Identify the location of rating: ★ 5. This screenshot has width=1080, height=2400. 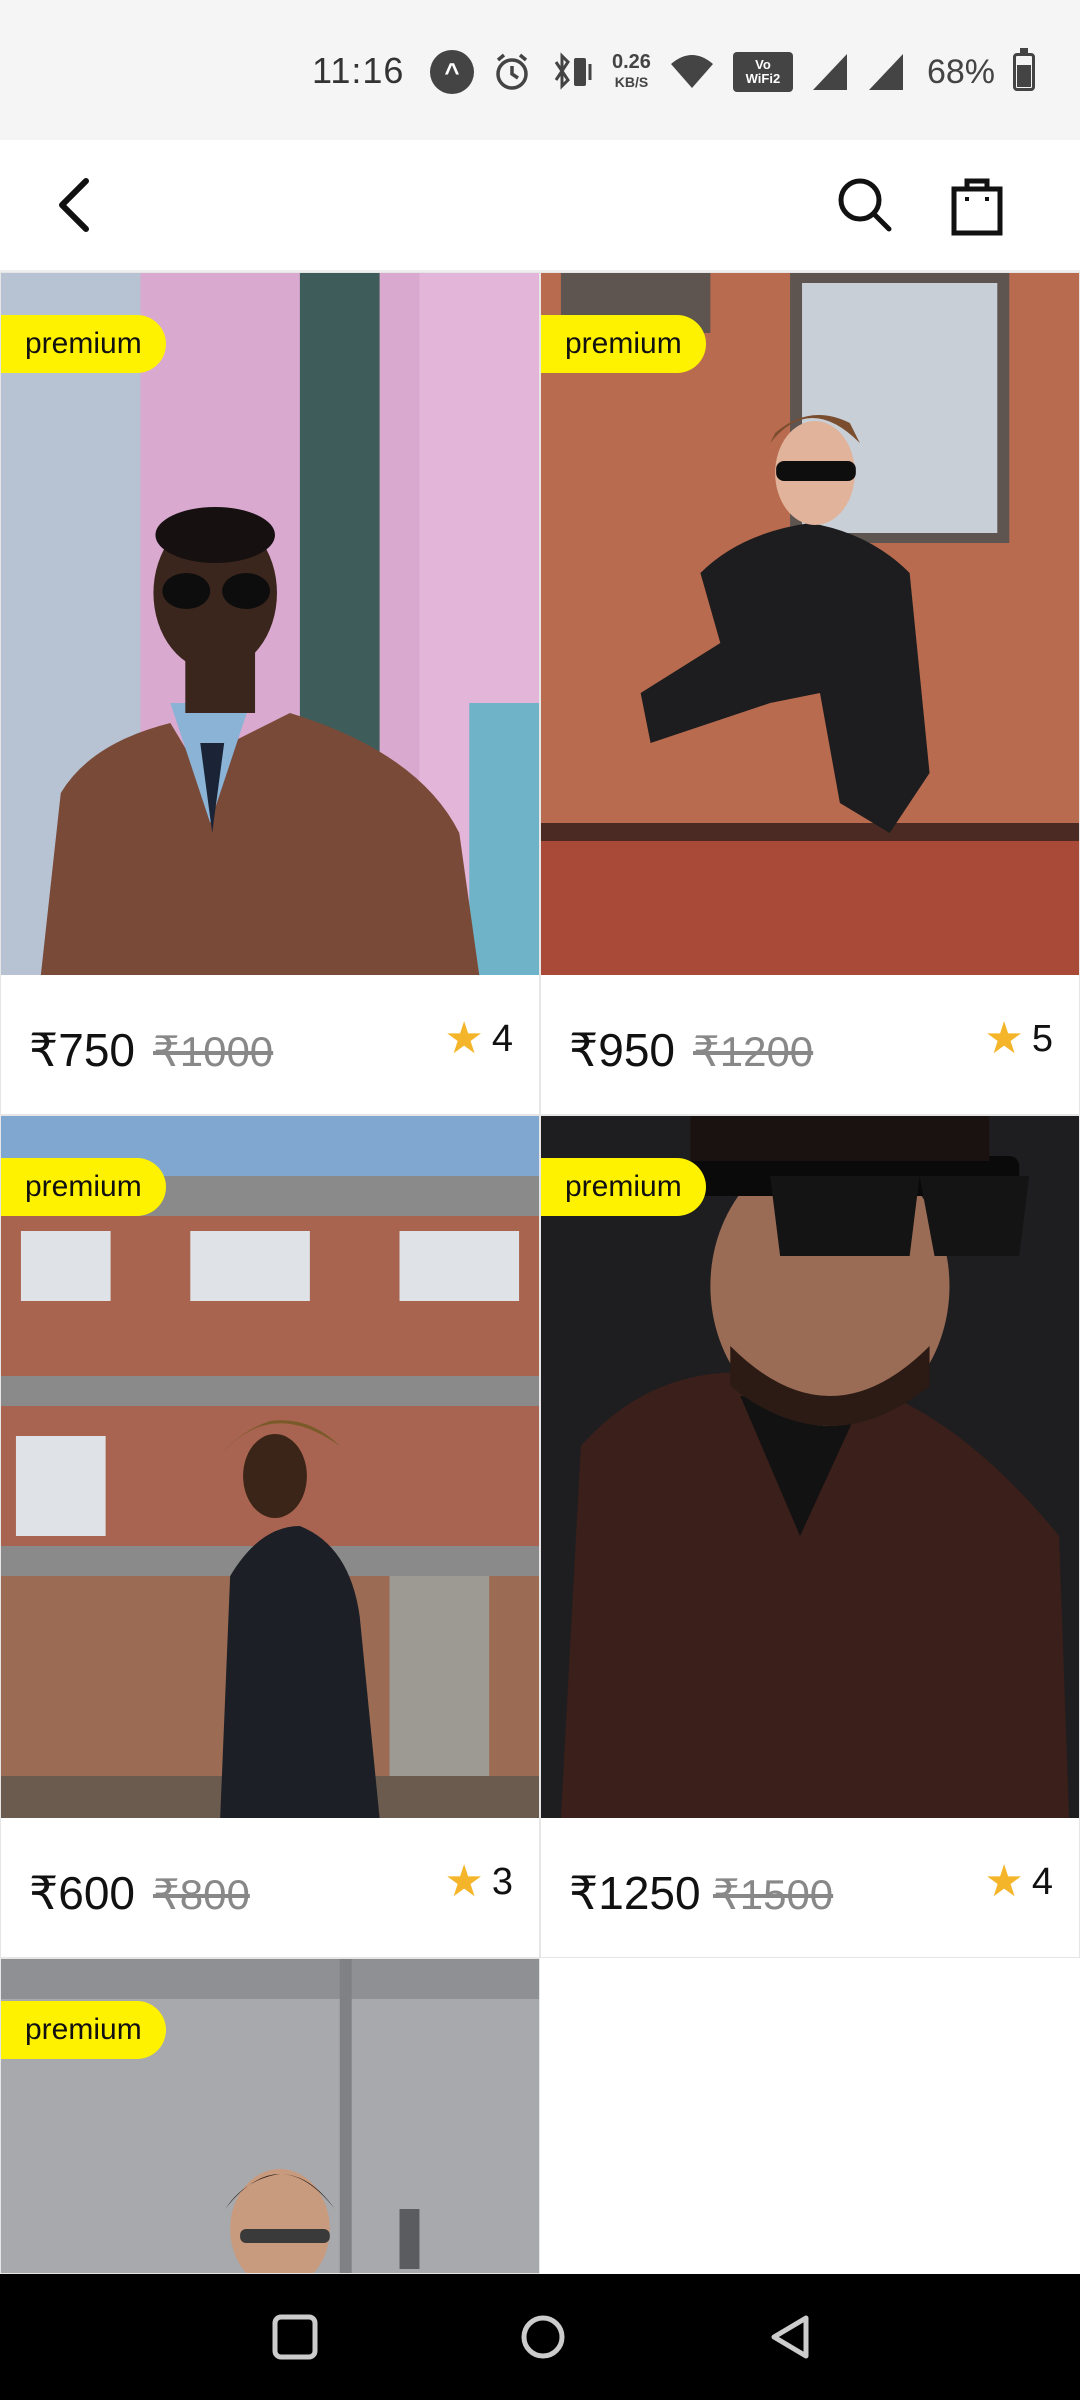
(1018, 1039).